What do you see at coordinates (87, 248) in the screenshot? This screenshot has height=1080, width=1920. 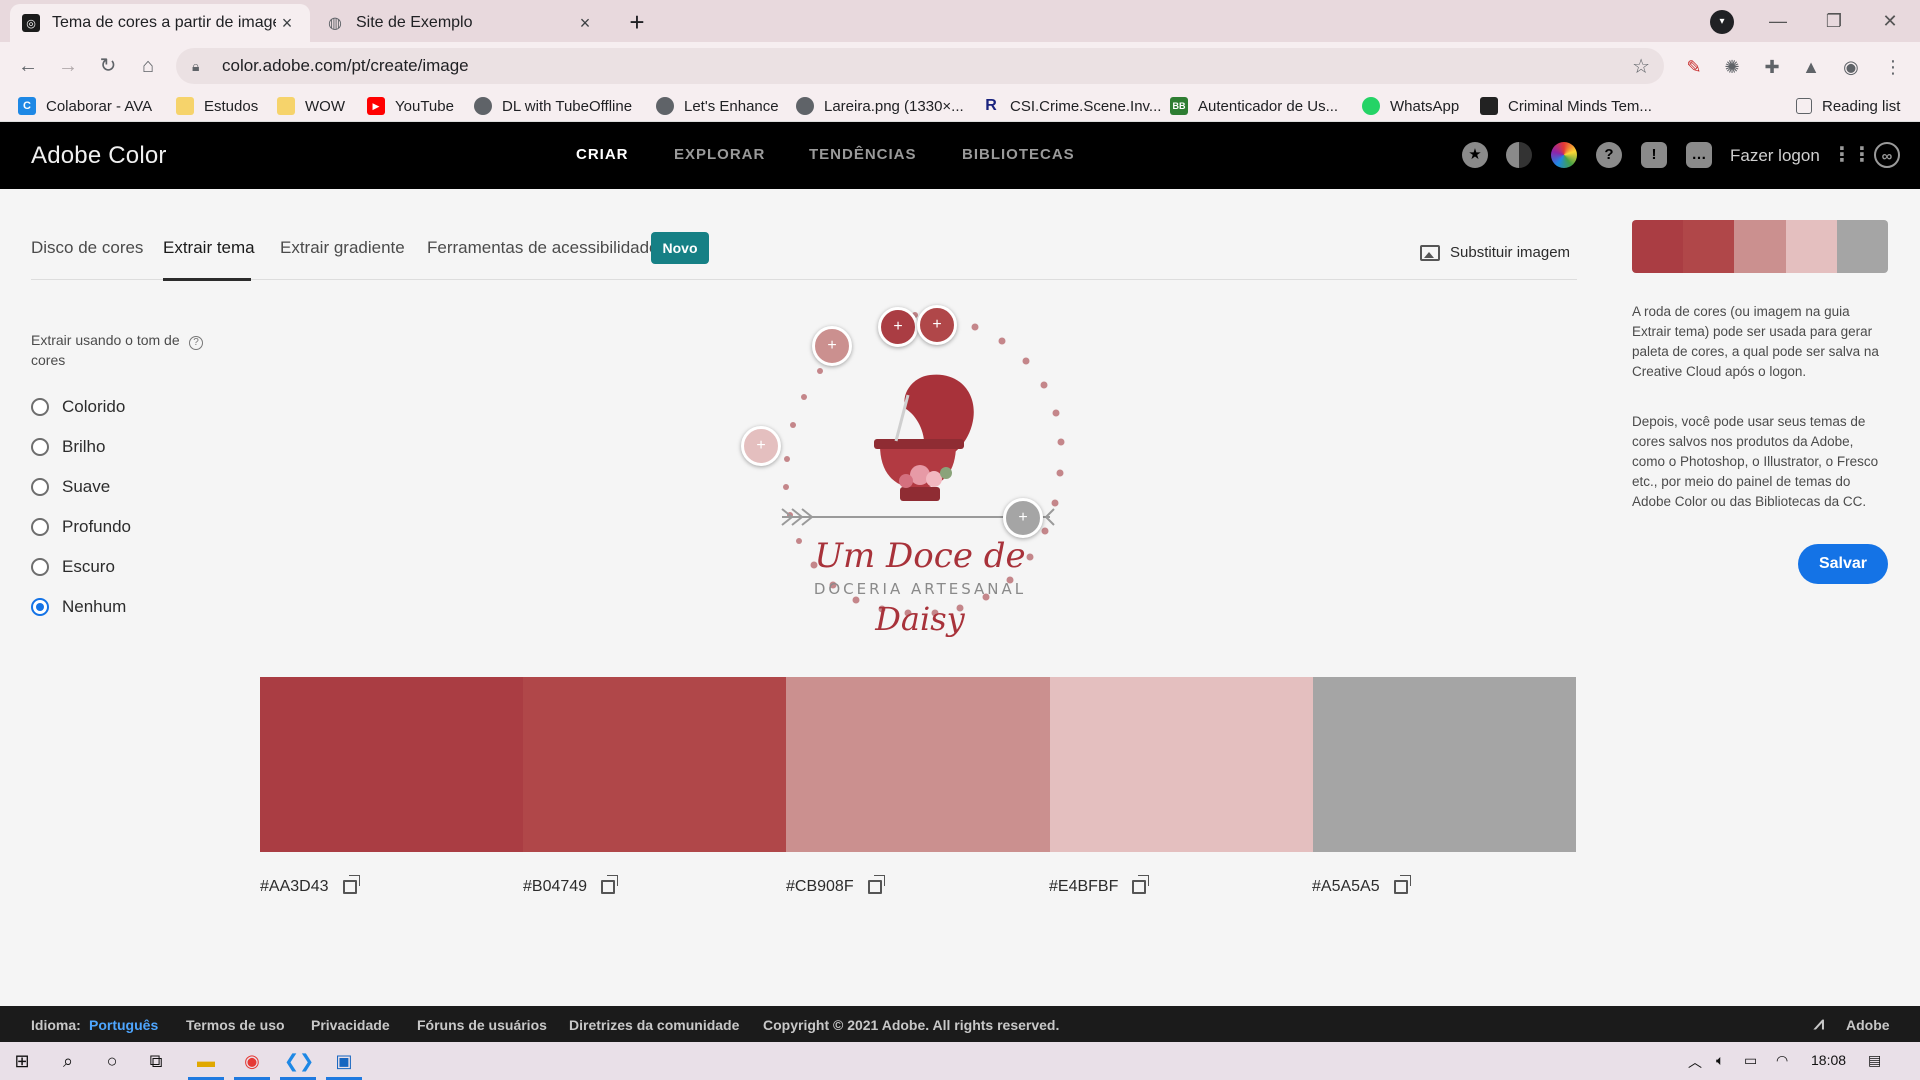 I see `tab-disco-de-cores: Disco de cores` at bounding box center [87, 248].